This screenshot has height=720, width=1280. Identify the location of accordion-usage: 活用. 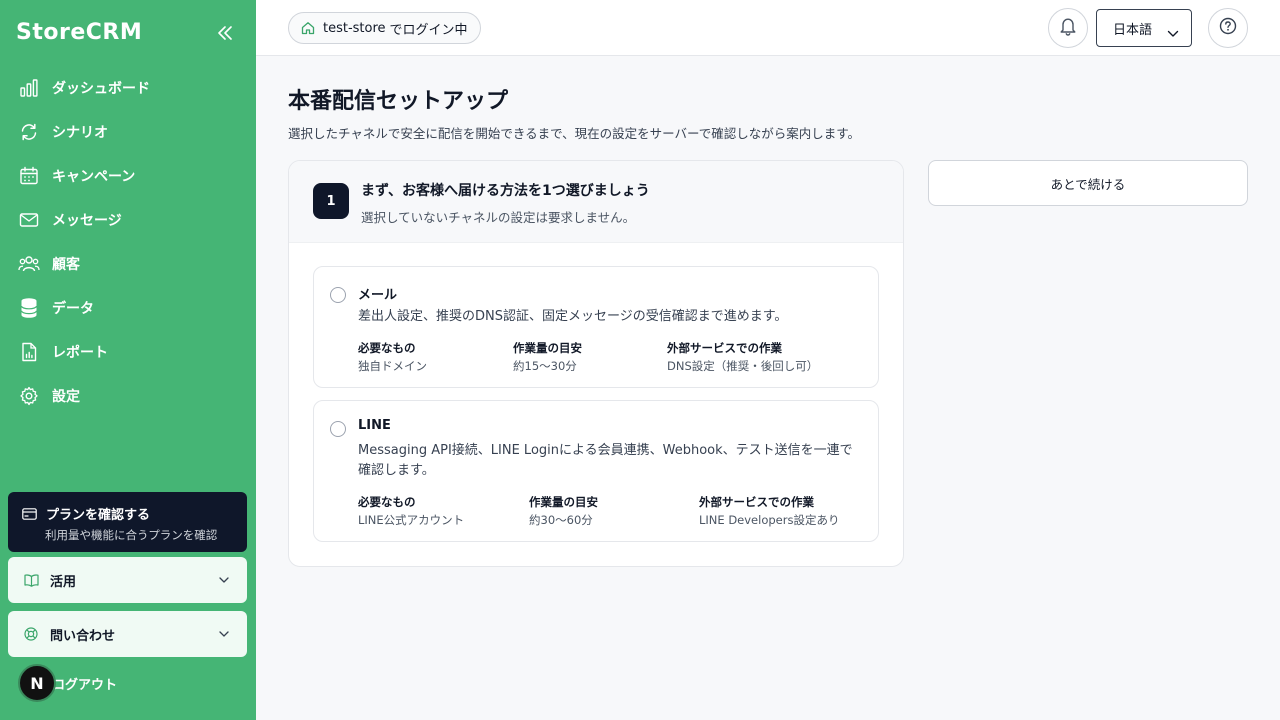
(127, 580).